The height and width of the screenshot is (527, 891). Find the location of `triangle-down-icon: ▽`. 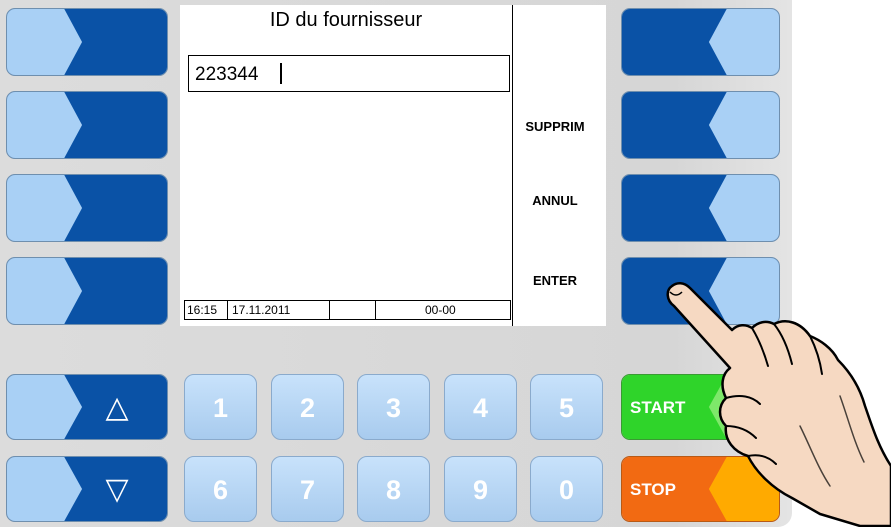

triangle-down-icon: ▽ is located at coordinates (117, 489).